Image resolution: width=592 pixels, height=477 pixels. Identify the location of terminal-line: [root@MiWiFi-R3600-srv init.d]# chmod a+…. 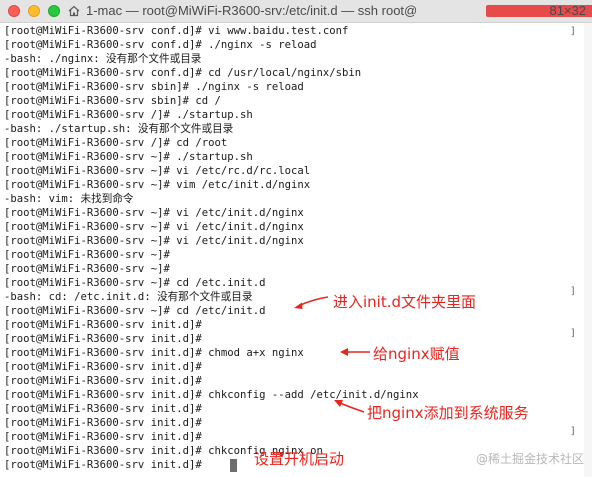
(154, 353).